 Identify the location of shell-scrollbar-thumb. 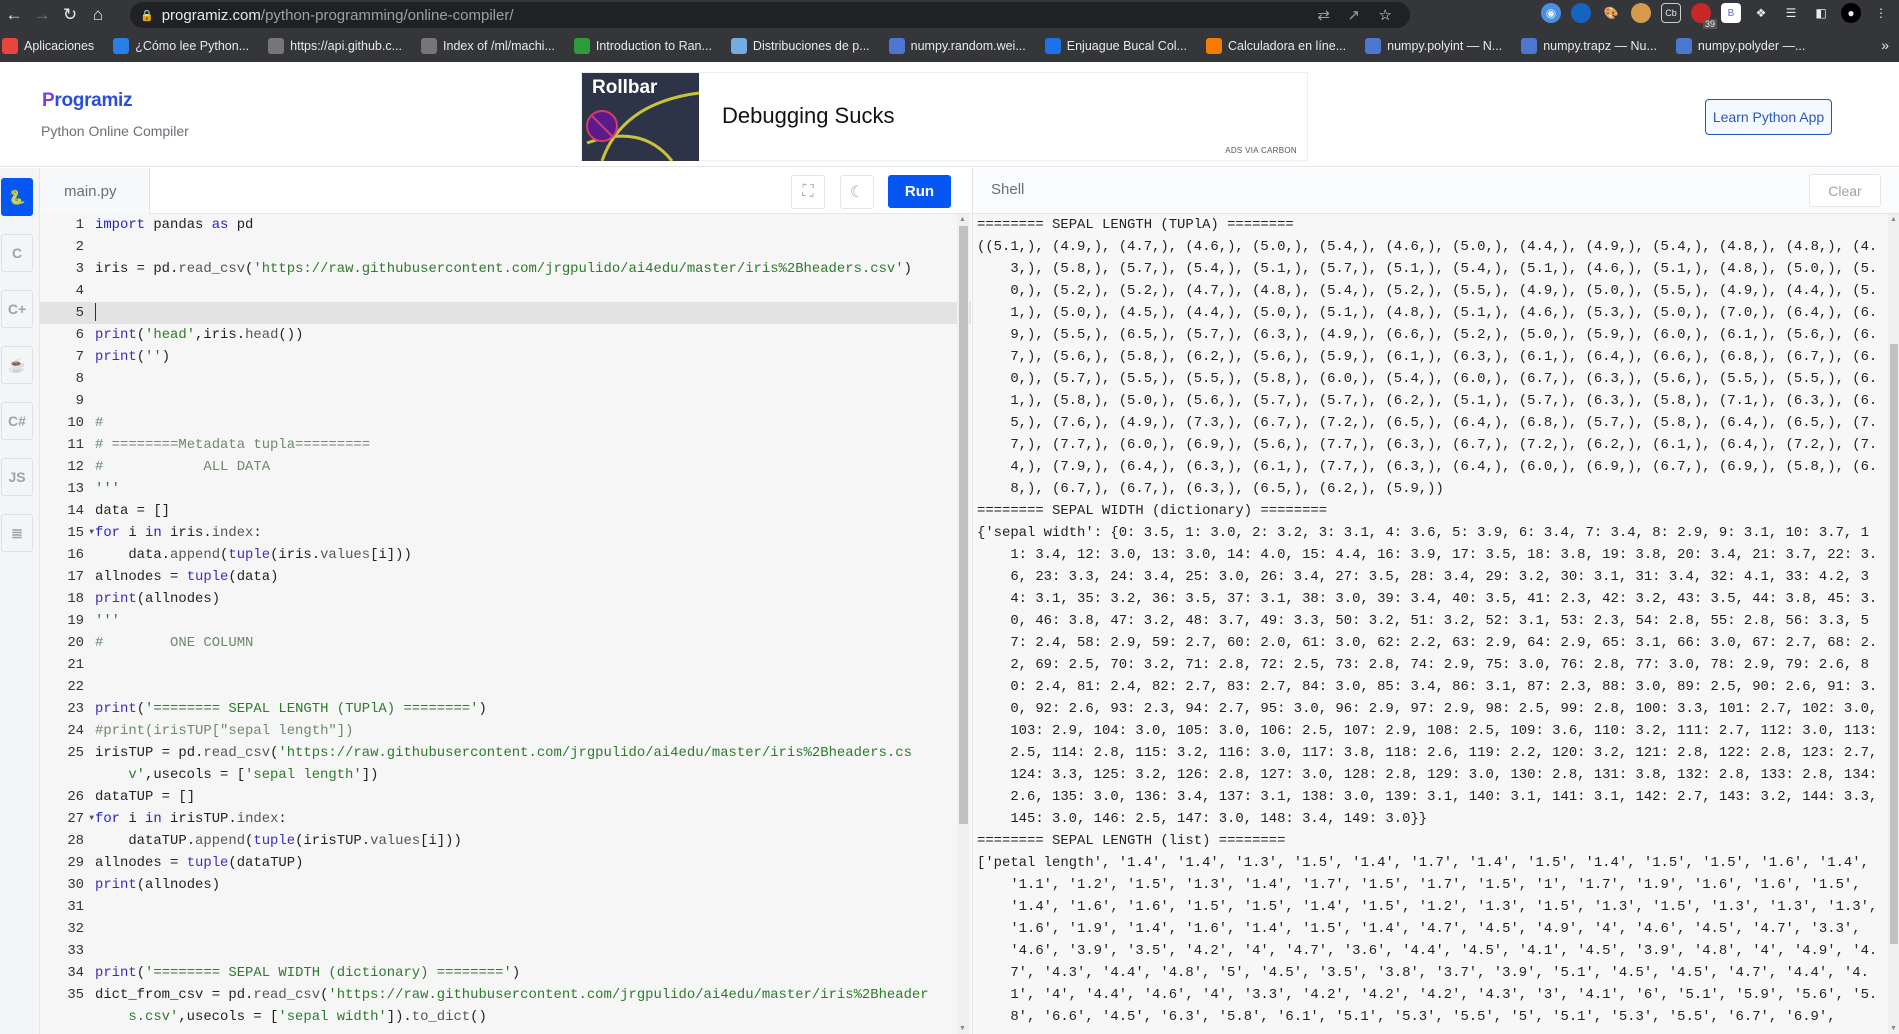
(1894, 644).